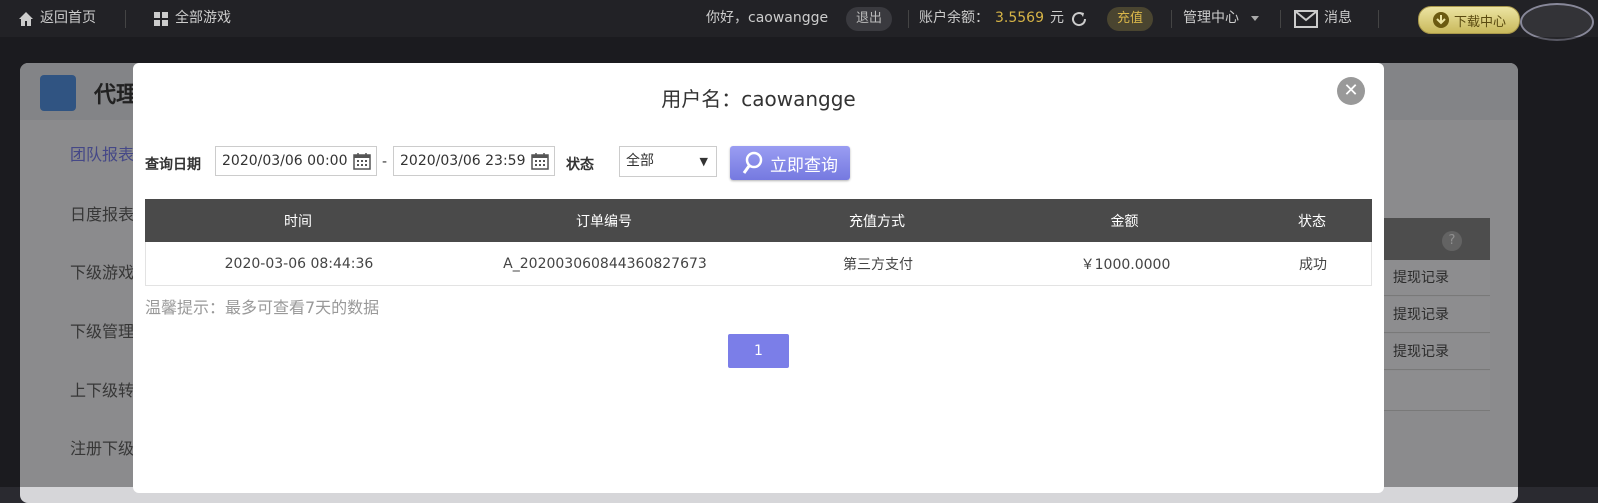 Image resolution: width=1598 pixels, height=503 pixels. Describe the element at coordinates (285, 161) in the screenshot. I see `start-date-value: 2020/03/06 00:00` at that location.